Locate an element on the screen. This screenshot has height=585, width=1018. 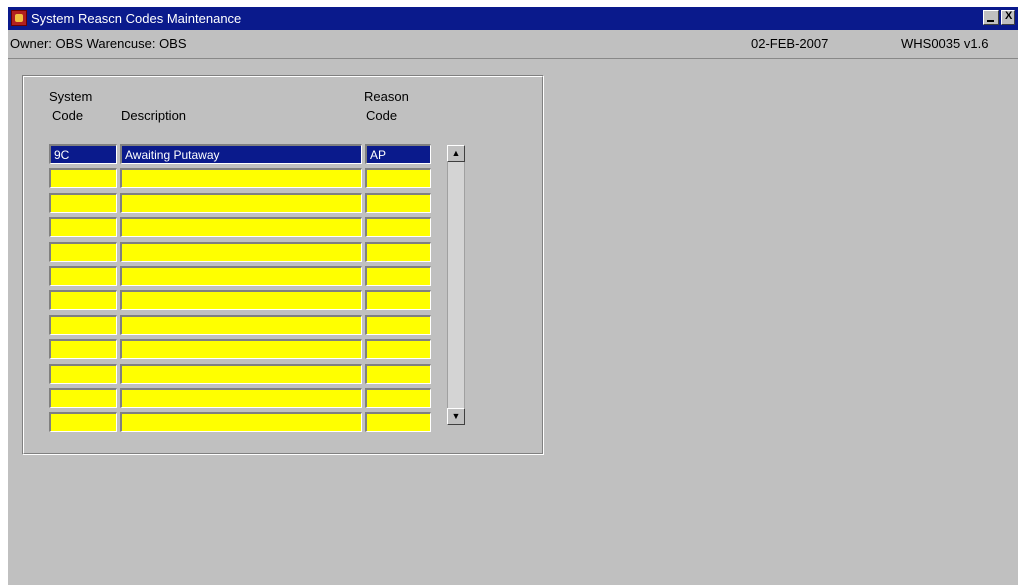
reason-code-header-line1: Reason is located at coordinates (386, 96).